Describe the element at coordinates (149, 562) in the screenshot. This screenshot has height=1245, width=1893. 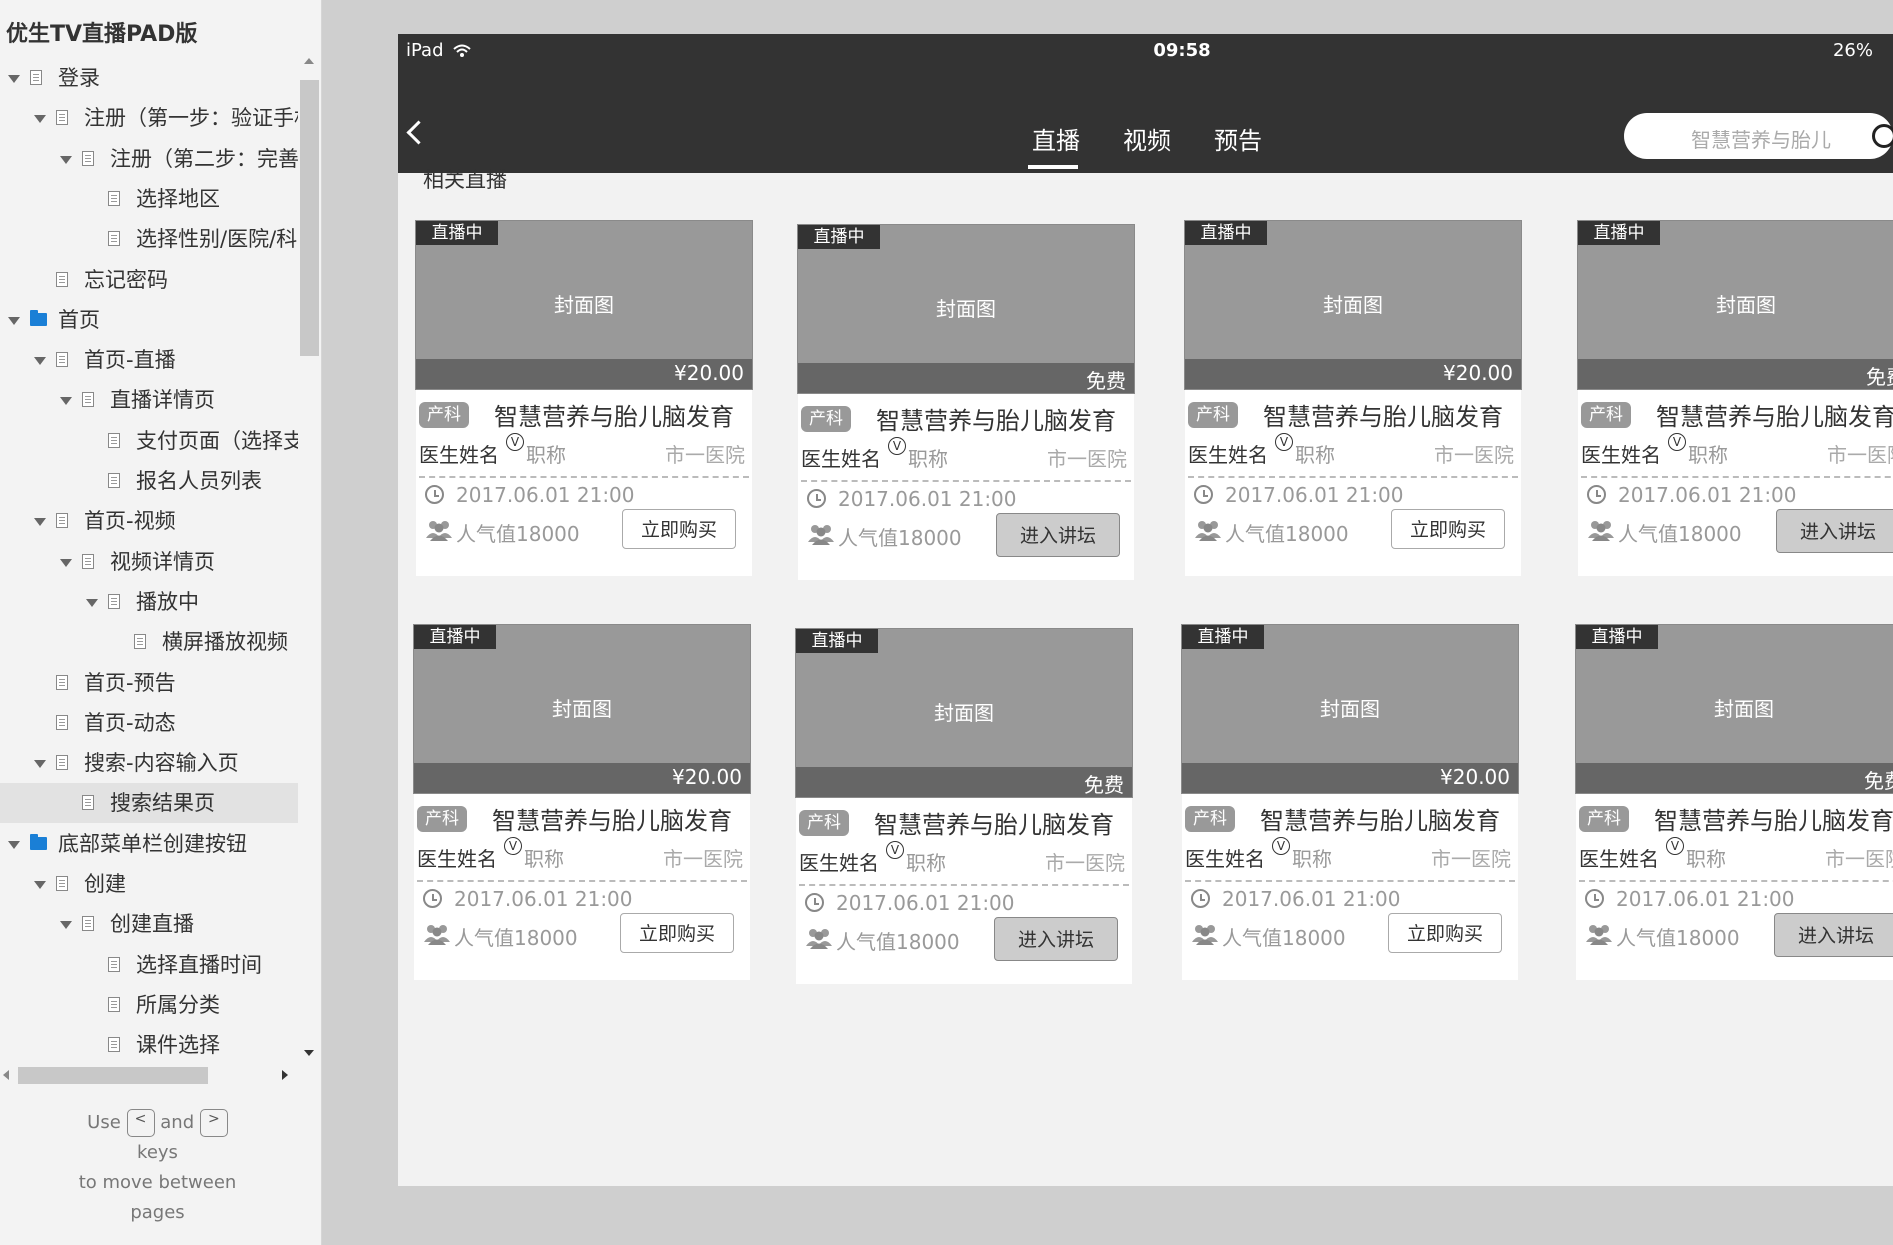
I see `tree-item: 视频详情页` at that location.